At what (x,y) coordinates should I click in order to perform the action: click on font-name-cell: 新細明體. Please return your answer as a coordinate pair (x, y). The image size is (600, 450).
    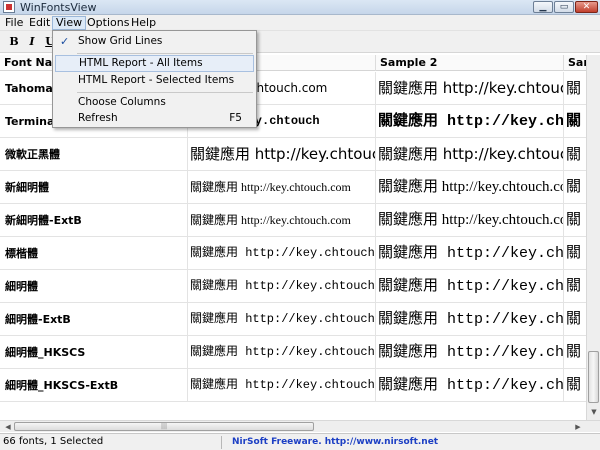
    Looking at the image, I should click on (94, 187).